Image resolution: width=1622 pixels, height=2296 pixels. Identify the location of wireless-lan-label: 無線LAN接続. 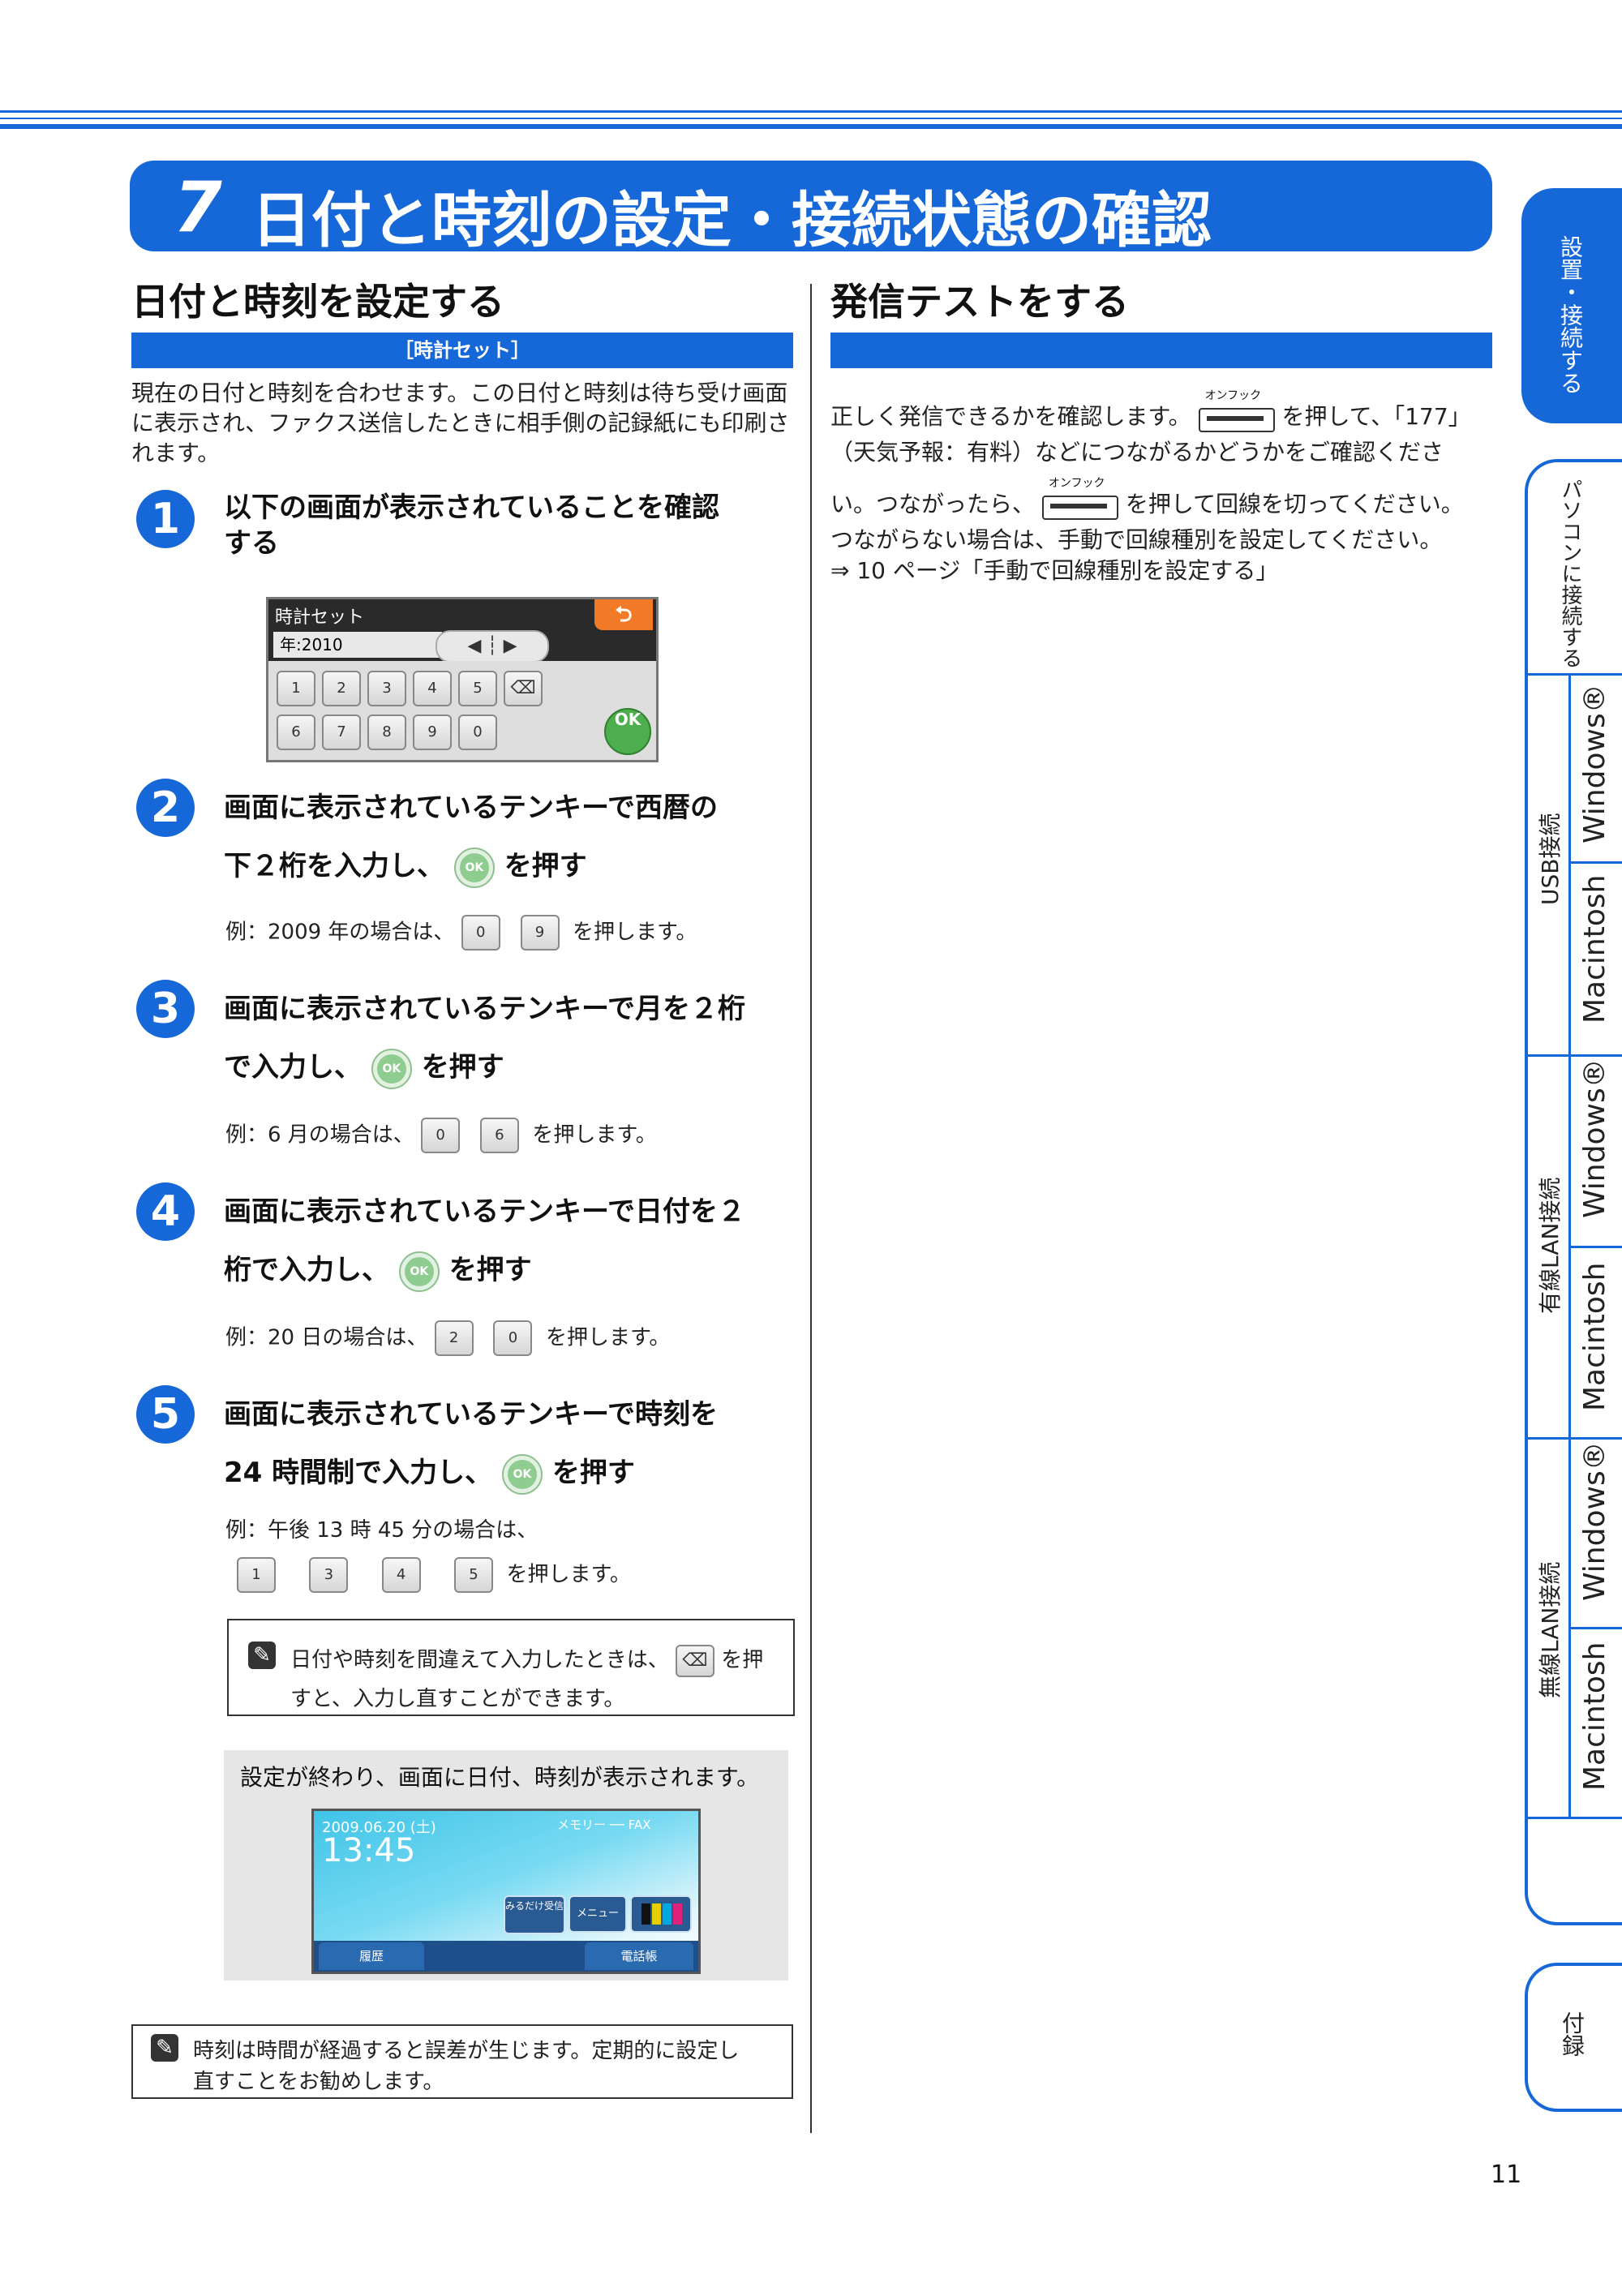
(1551, 1629).